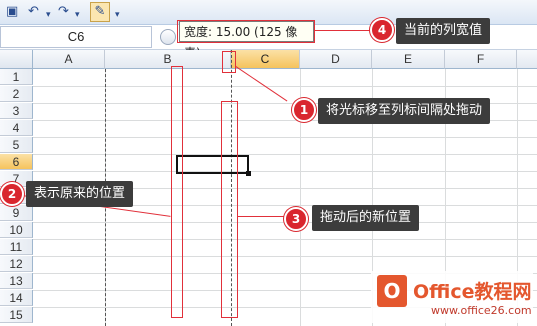  Describe the element at coordinates (16, 77) in the screenshot. I see `row-header-1: 1` at that location.